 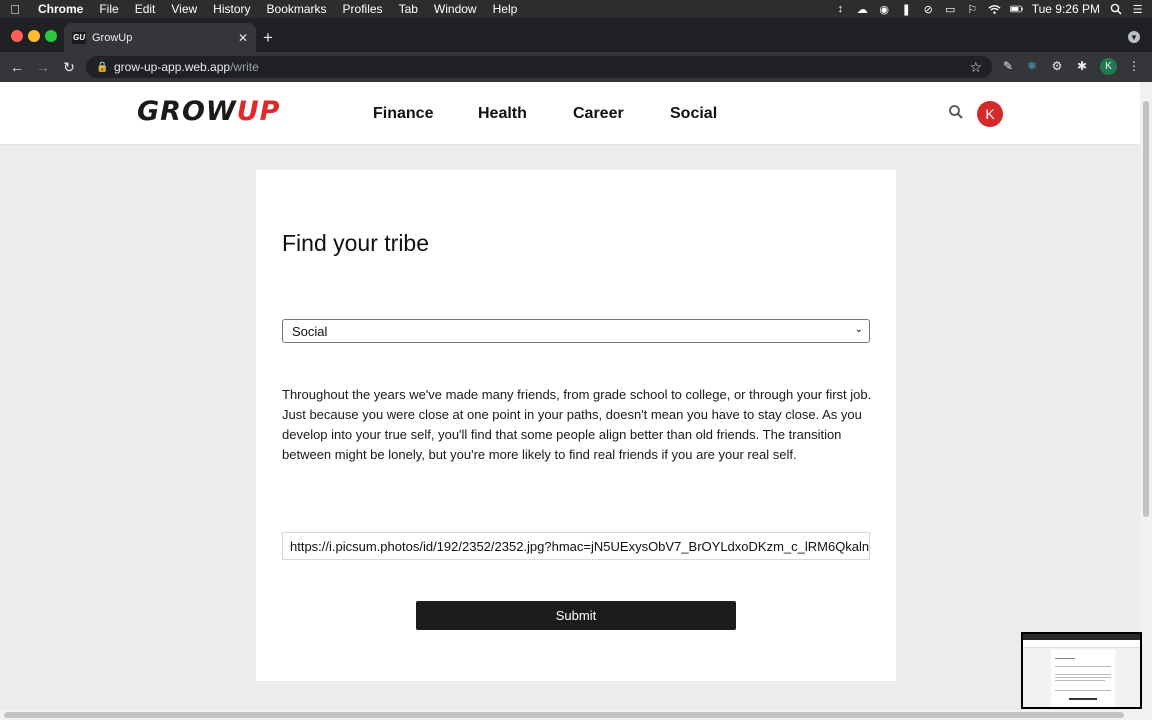 What do you see at coordinates (160, 37) in the screenshot?
I see `browser-tab: GU GrowUp ✕` at bounding box center [160, 37].